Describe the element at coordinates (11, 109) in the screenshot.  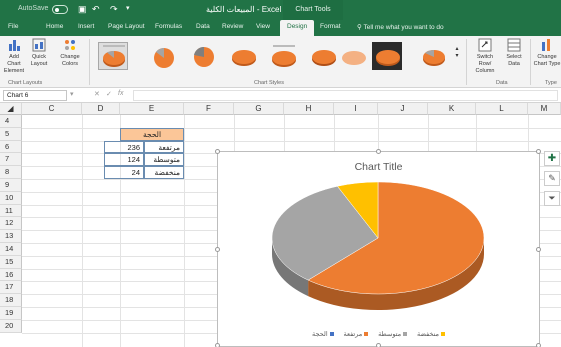
I see `select-all-corner: ◢` at that location.